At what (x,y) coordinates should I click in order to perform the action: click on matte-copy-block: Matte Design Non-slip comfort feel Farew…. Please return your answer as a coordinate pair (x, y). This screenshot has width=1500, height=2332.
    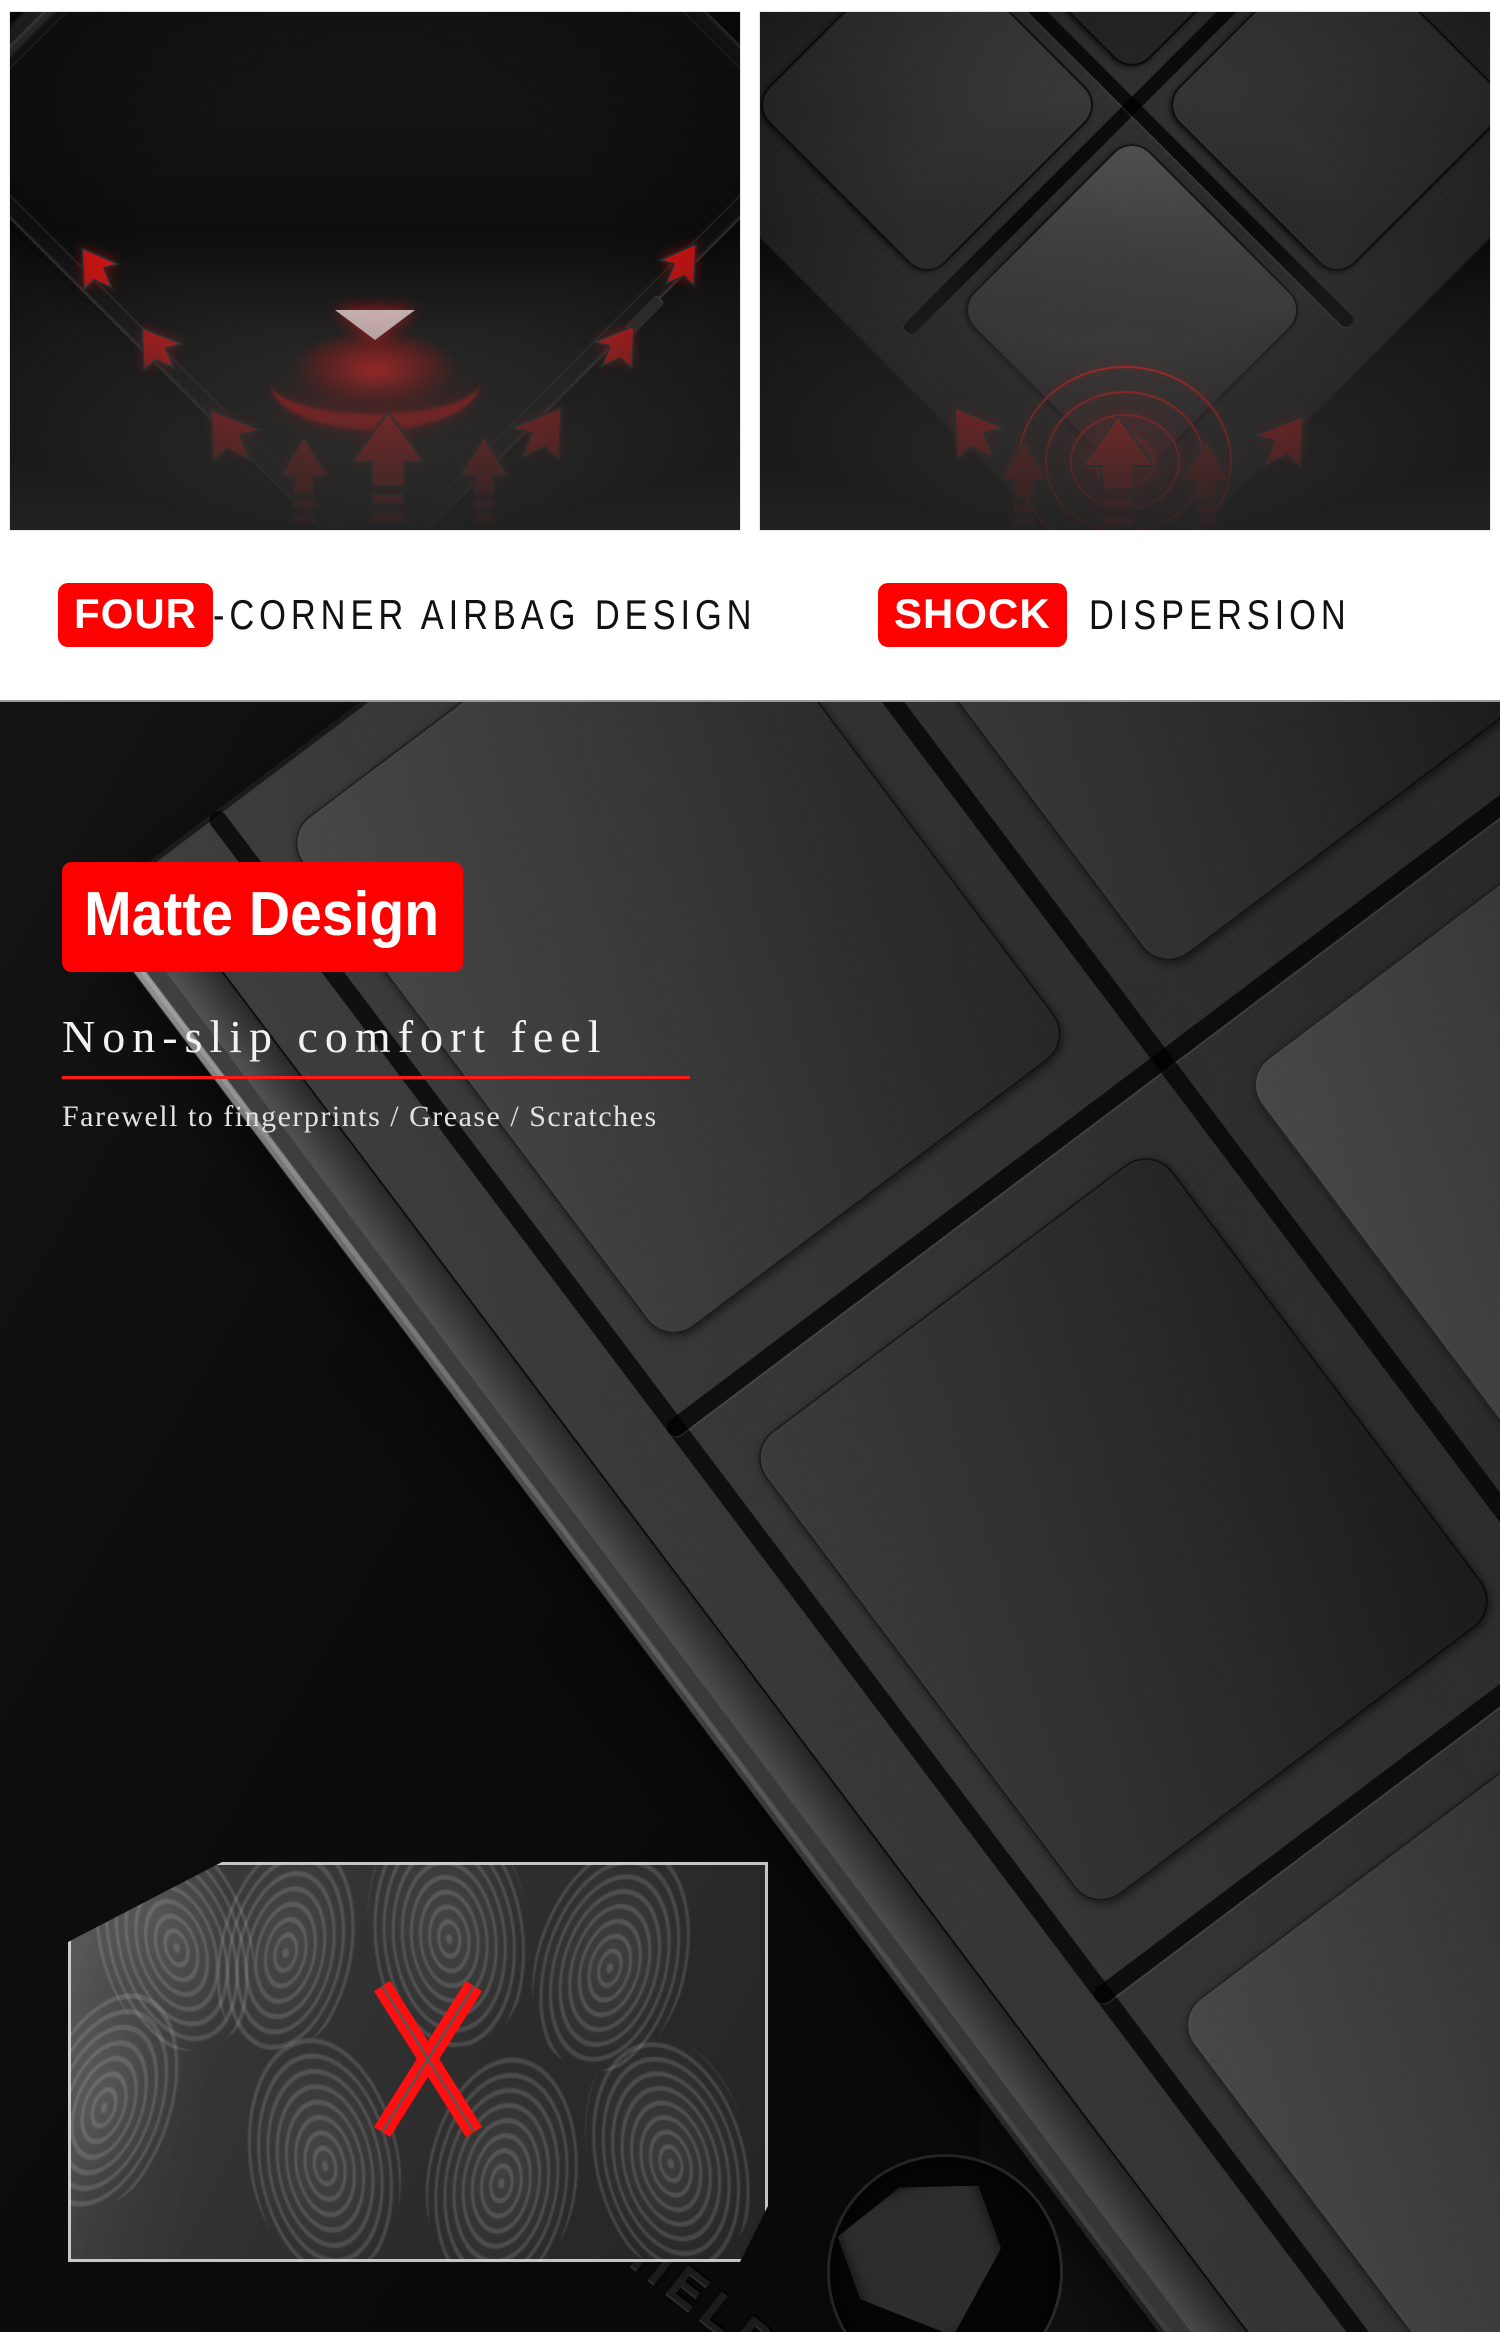
    Looking at the image, I should click on (376, 998).